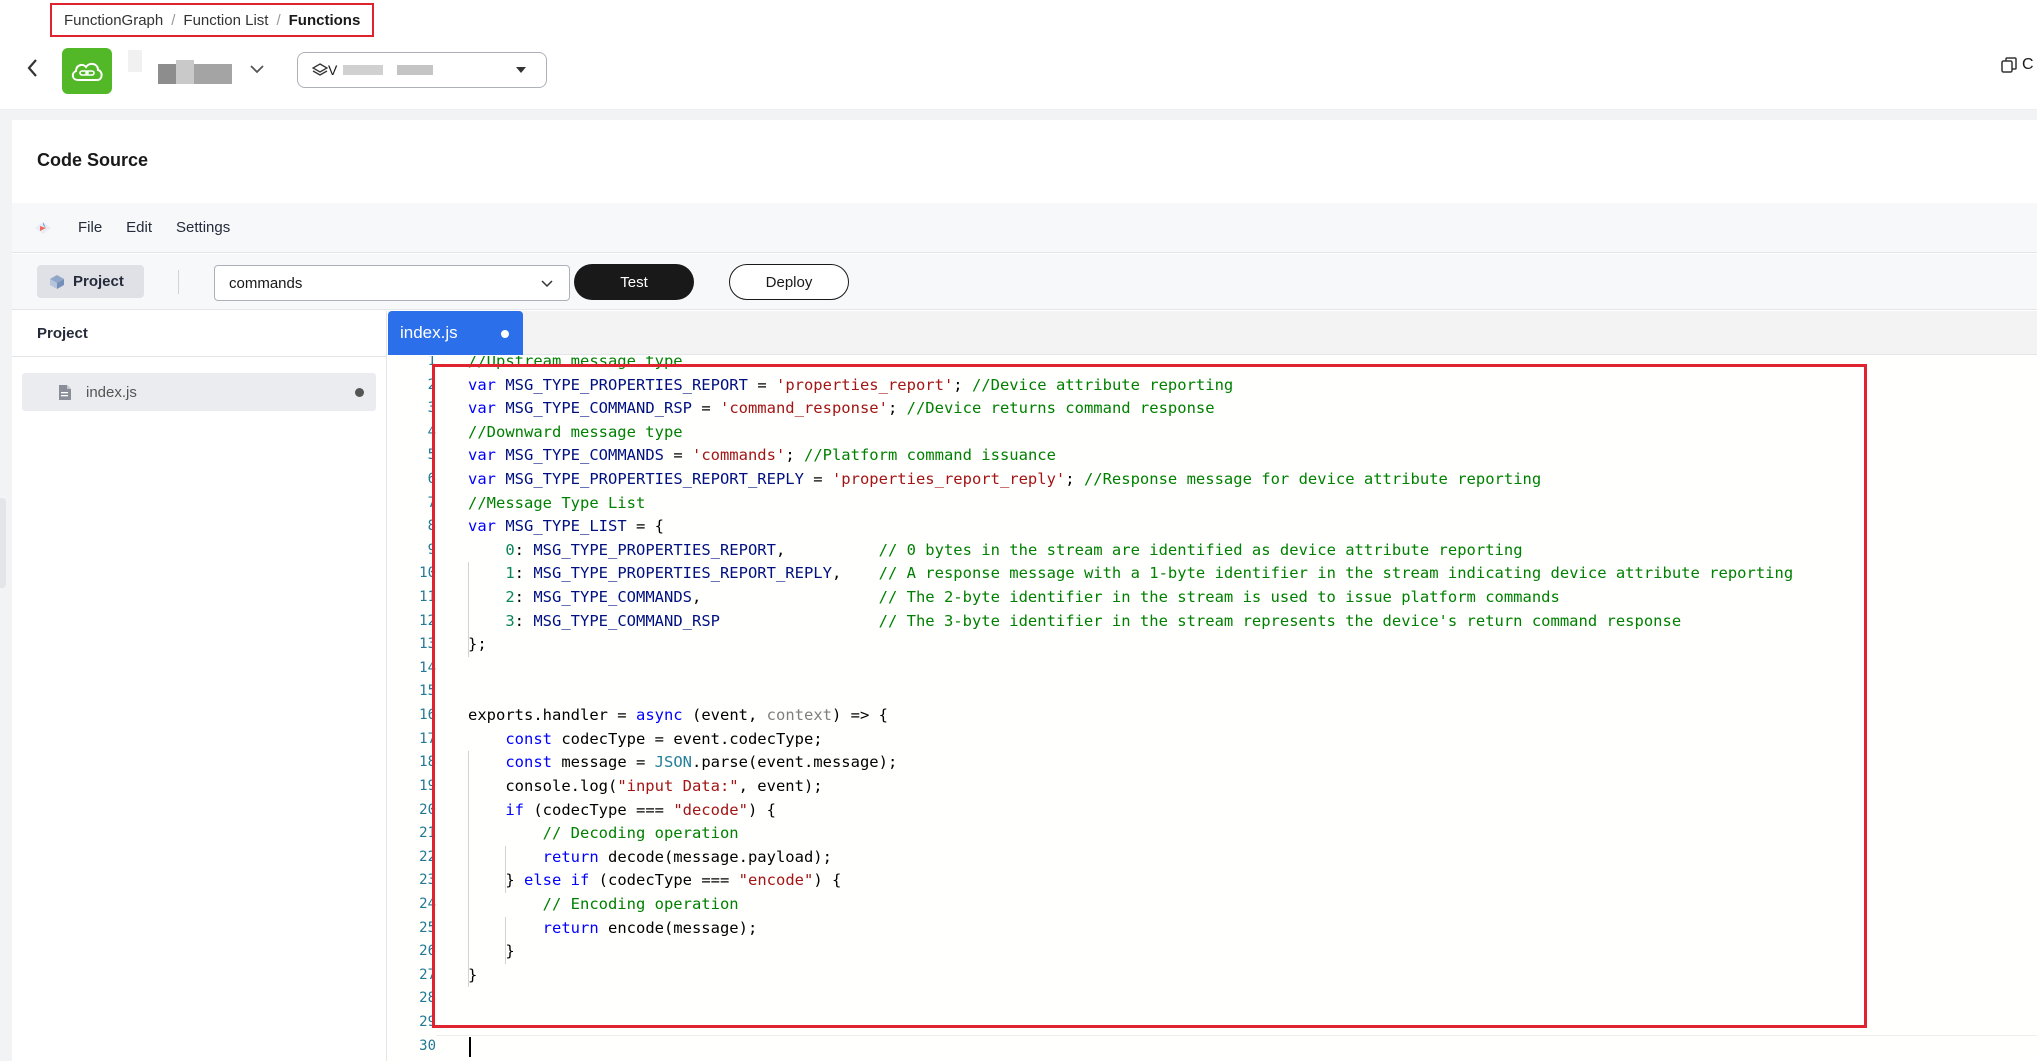  Describe the element at coordinates (427, 691) in the screenshot. I see `line-number: 15` at that location.